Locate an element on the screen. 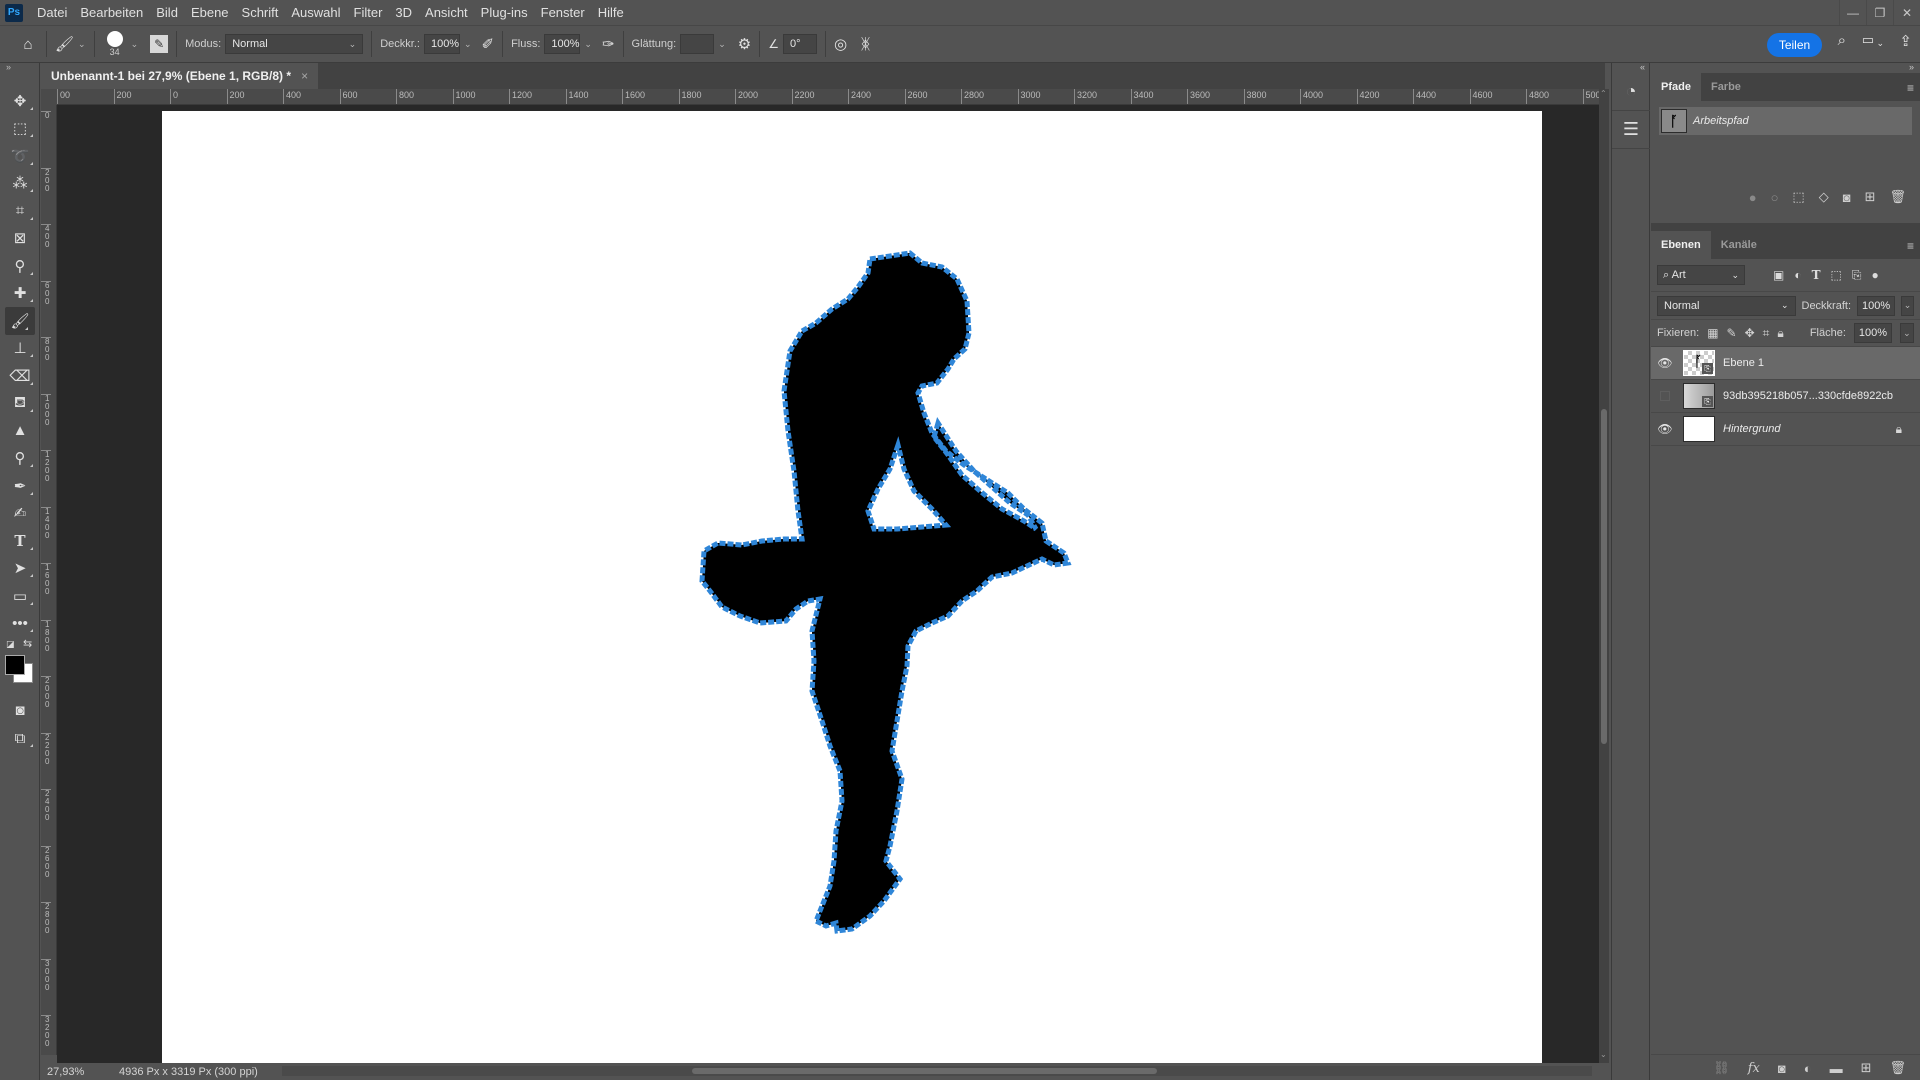  horizontal-scrollbar is located at coordinates (937, 1071).